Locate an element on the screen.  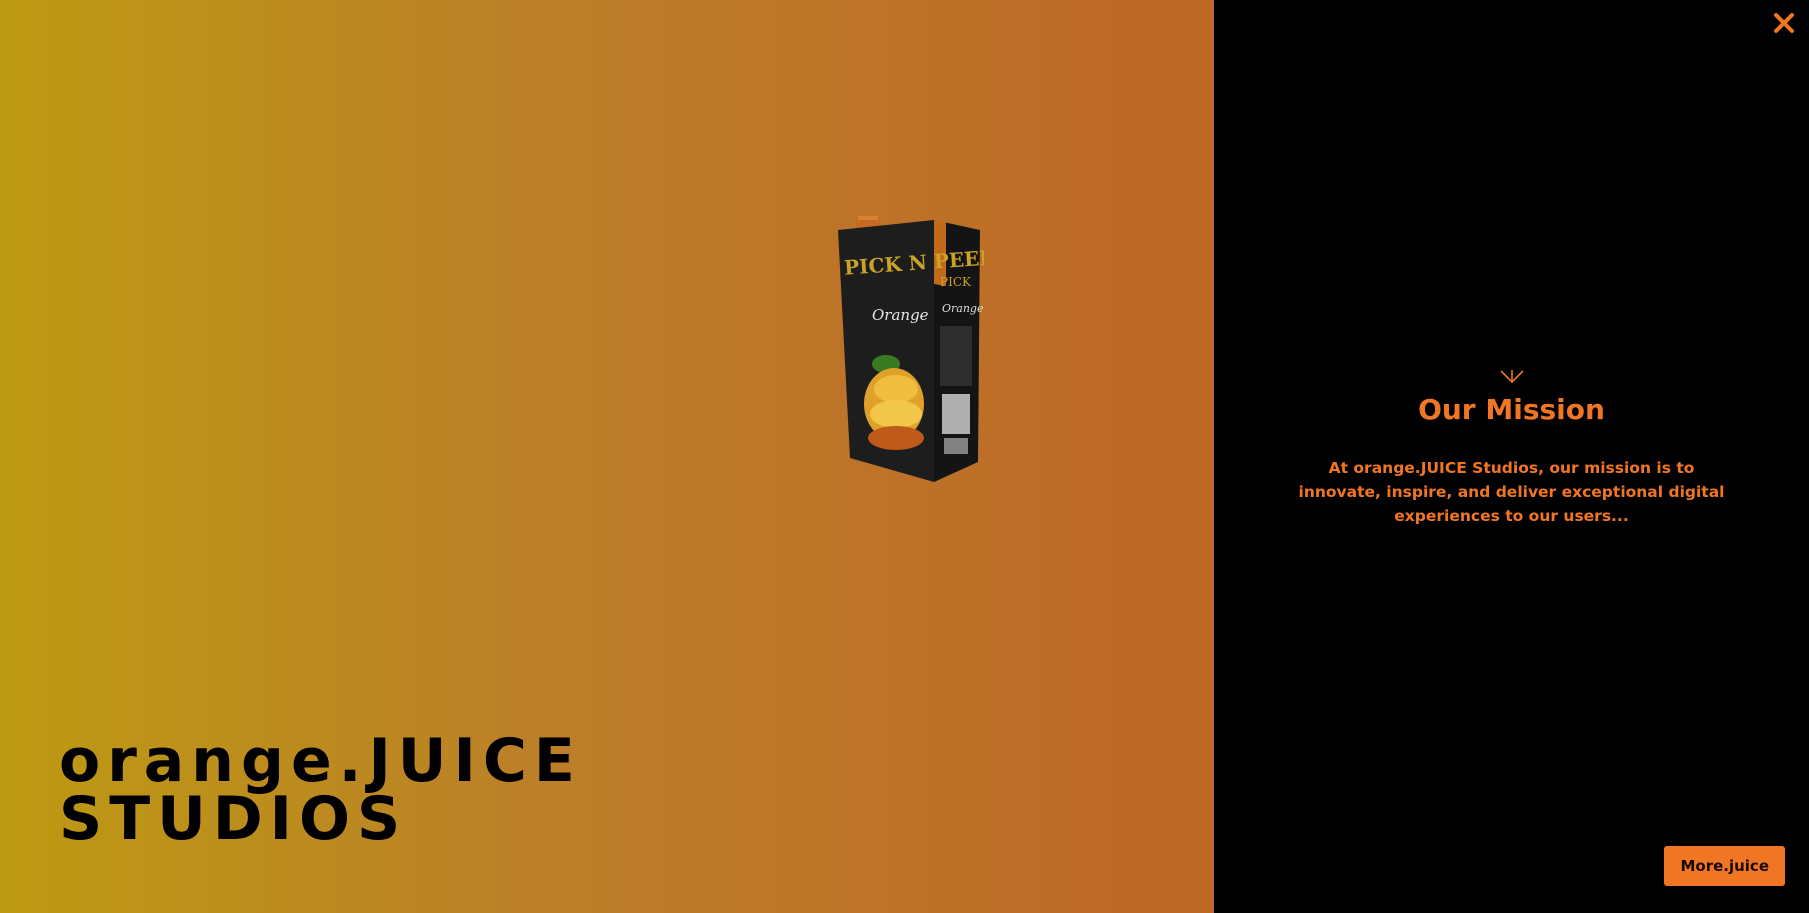
studio-title: orange.JUICE STUDIOS is located at coordinates (320, 790).